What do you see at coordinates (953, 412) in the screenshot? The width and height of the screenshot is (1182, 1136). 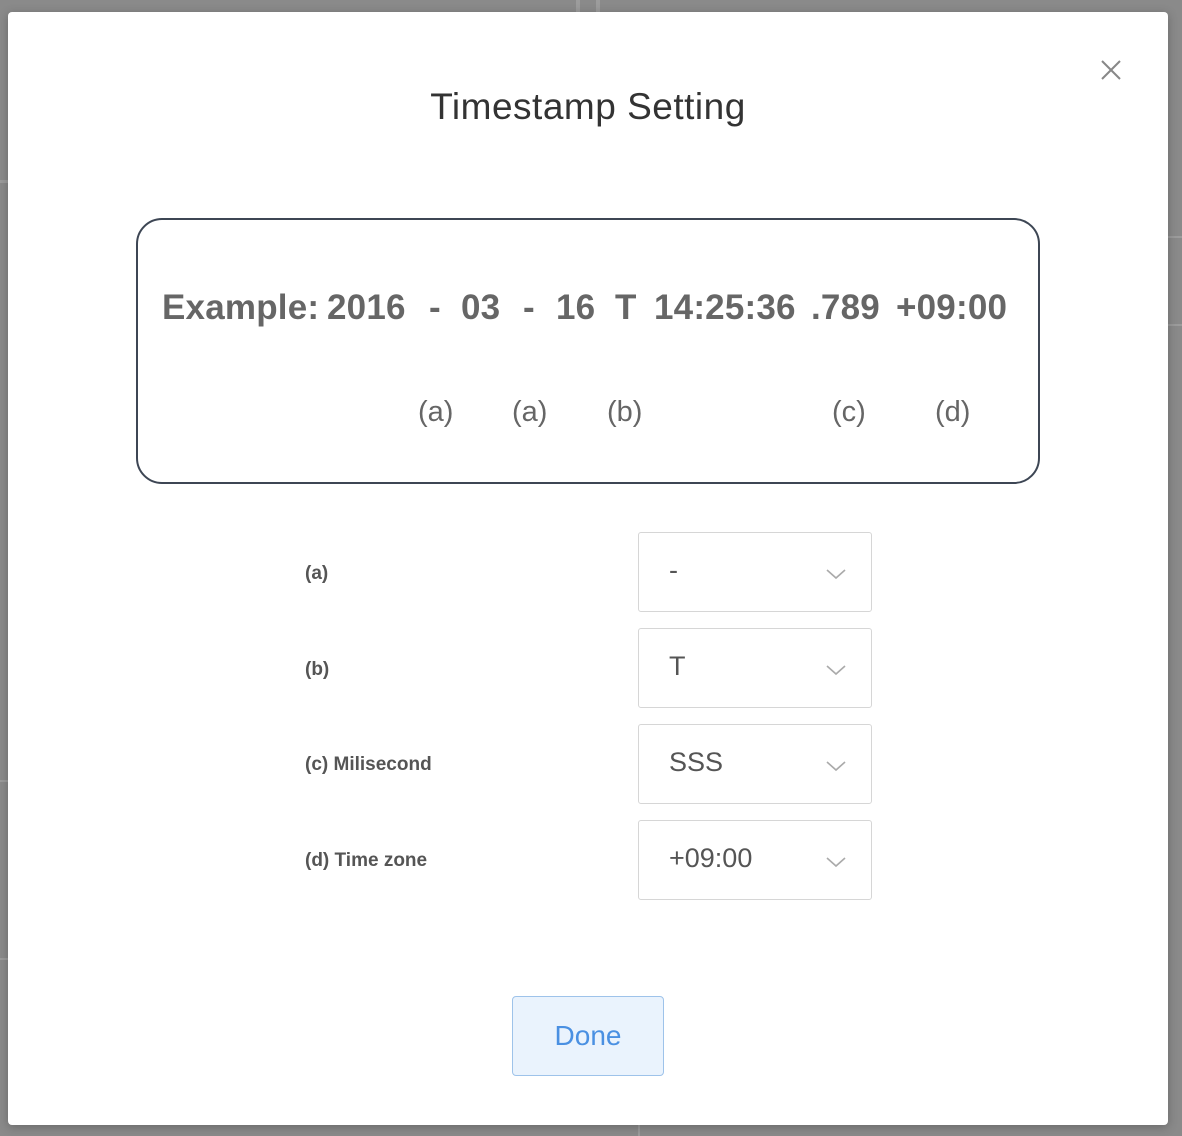 I see `marker-d: (d)` at bounding box center [953, 412].